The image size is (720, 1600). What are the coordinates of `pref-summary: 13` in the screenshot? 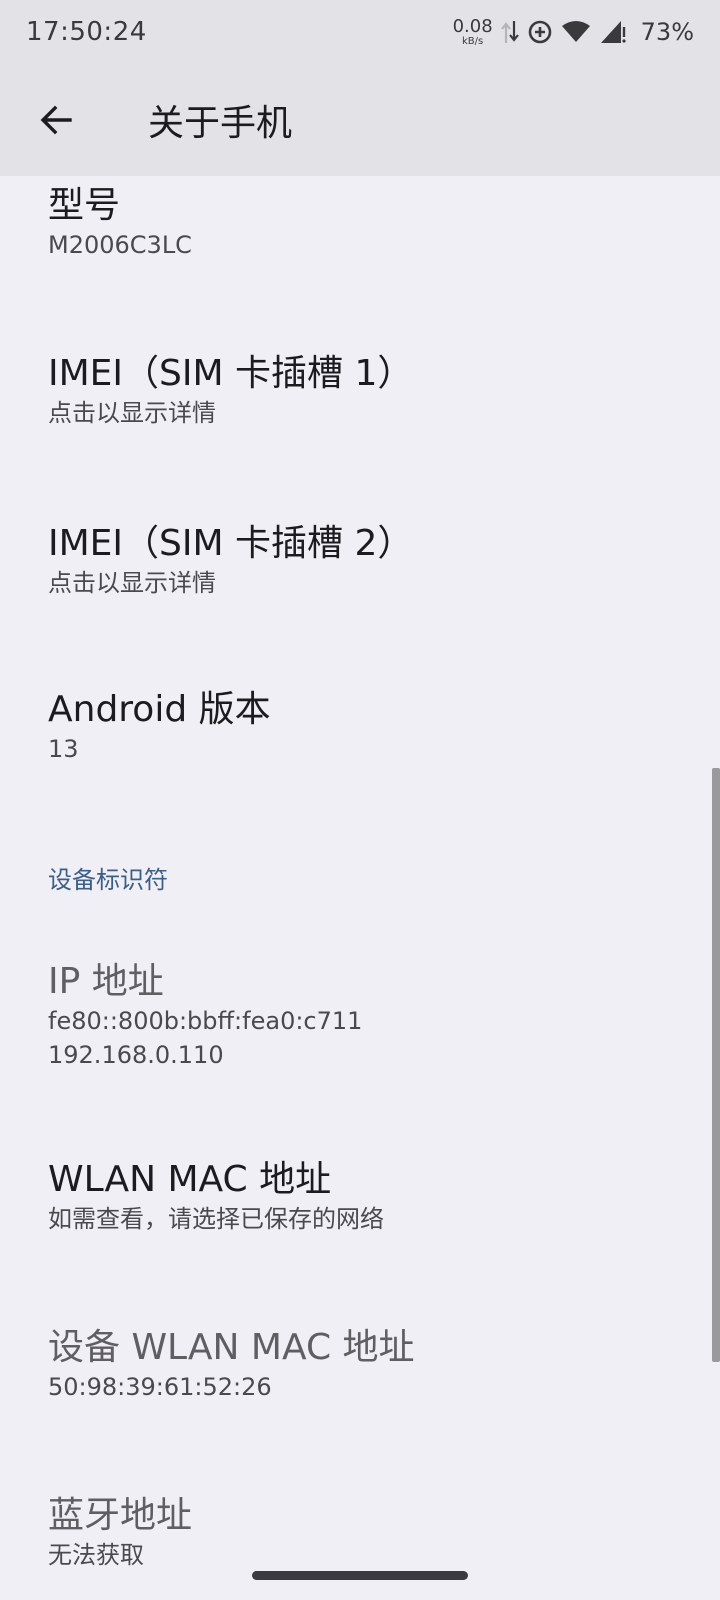 It's located at (63, 749).